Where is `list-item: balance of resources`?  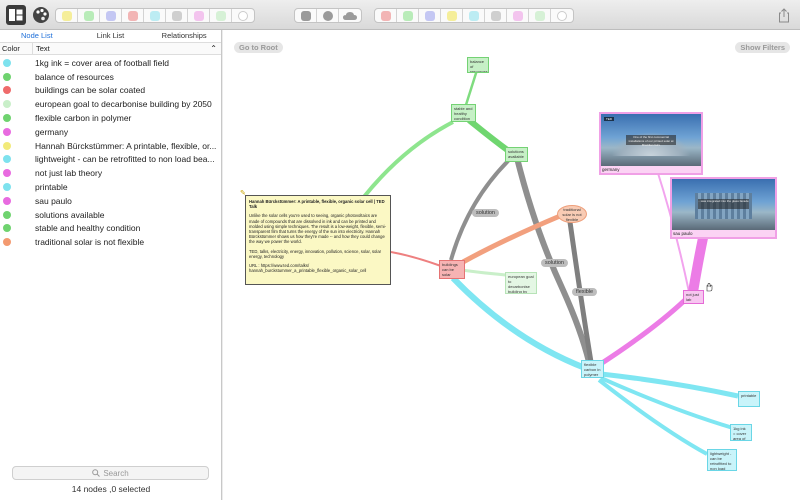
list-item: balance of resources is located at coordinates (110, 77).